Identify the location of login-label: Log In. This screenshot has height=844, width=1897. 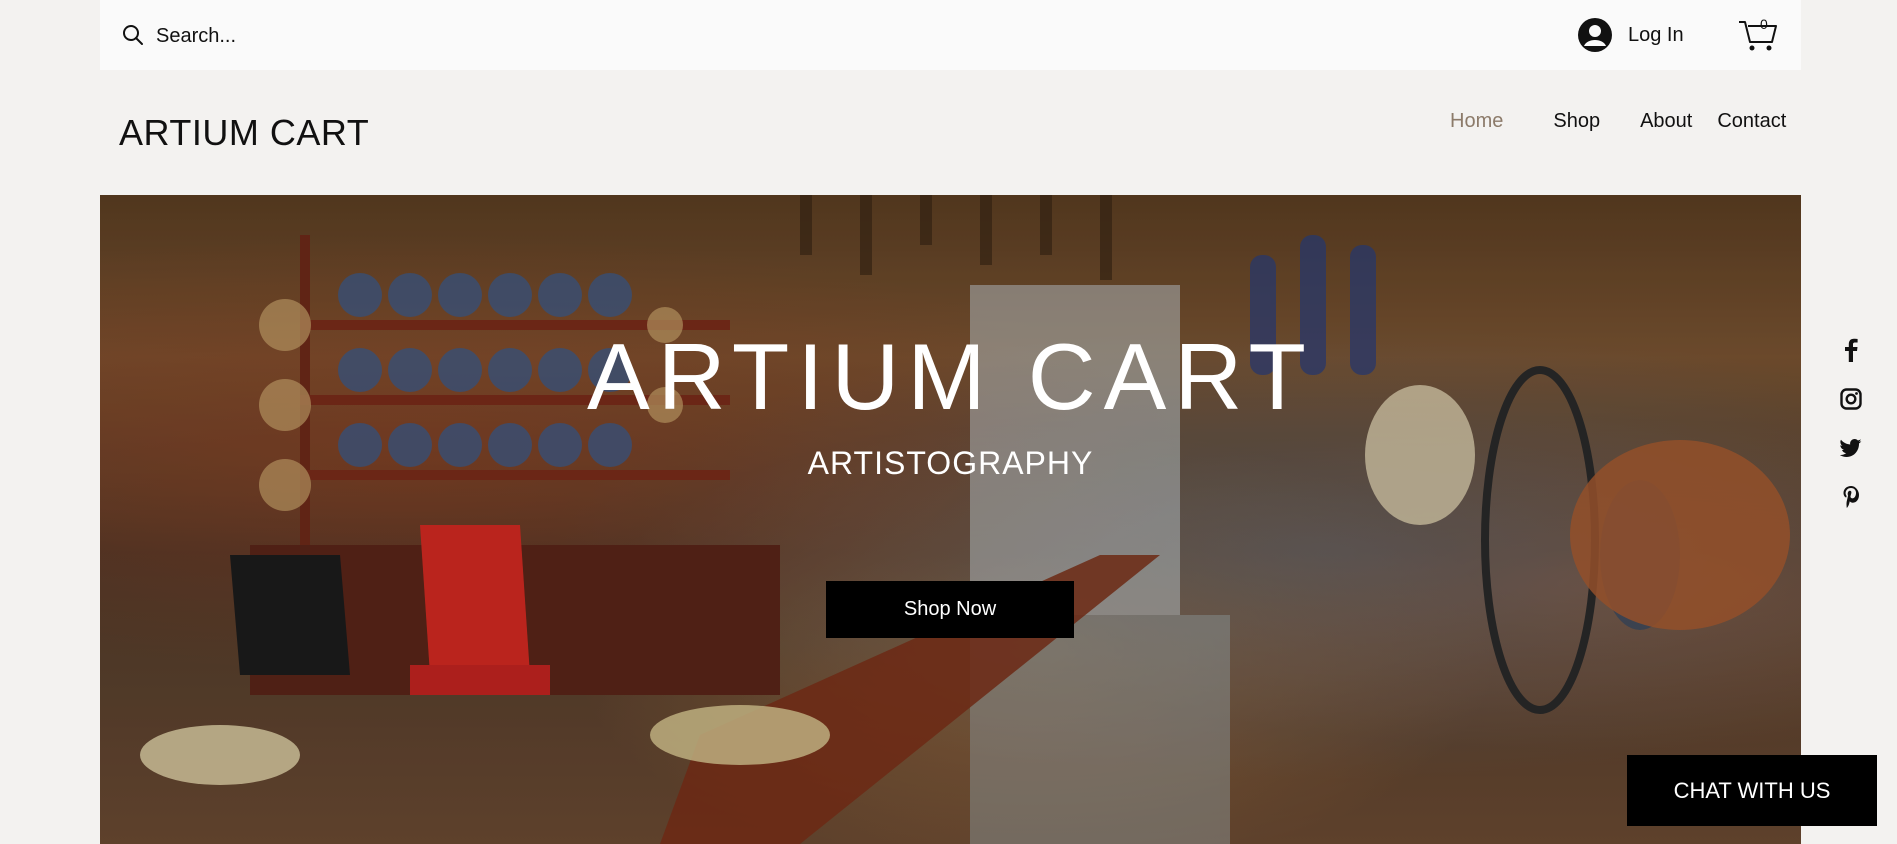
(1656, 34).